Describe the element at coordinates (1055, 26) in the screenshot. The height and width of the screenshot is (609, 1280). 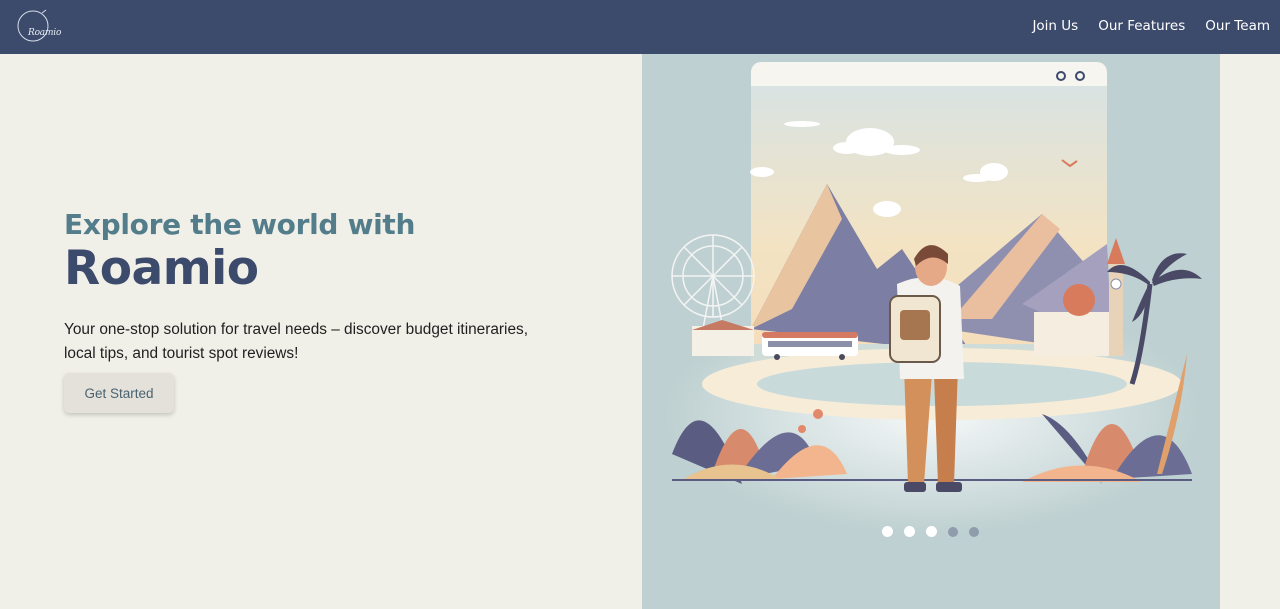
I see `nav-join-us: Join Us` at that location.